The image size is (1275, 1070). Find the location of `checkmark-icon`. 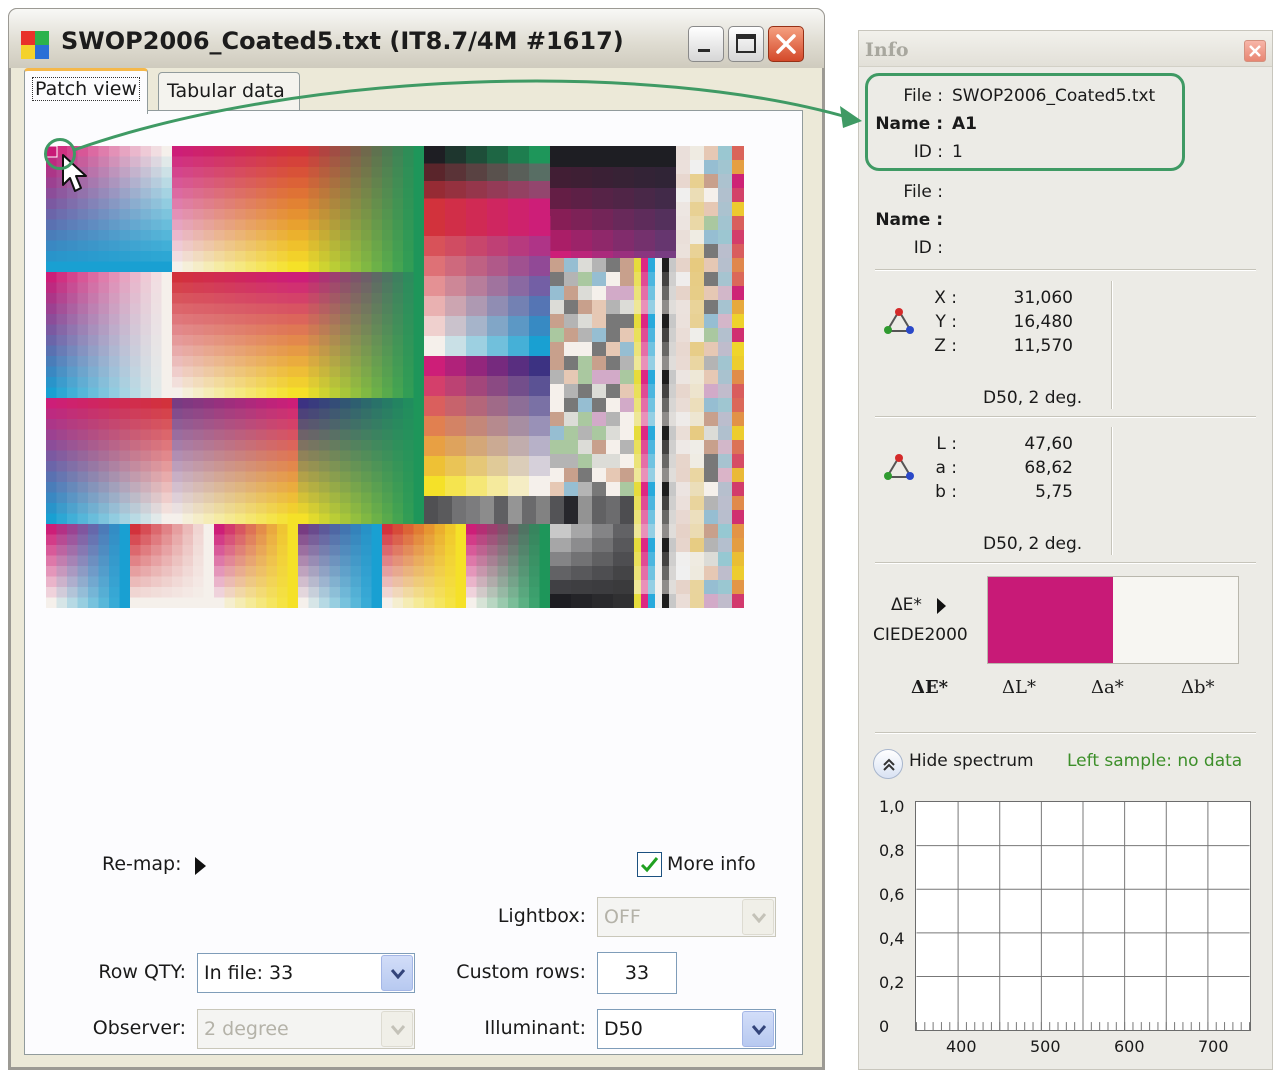

checkmark-icon is located at coordinates (649, 865).